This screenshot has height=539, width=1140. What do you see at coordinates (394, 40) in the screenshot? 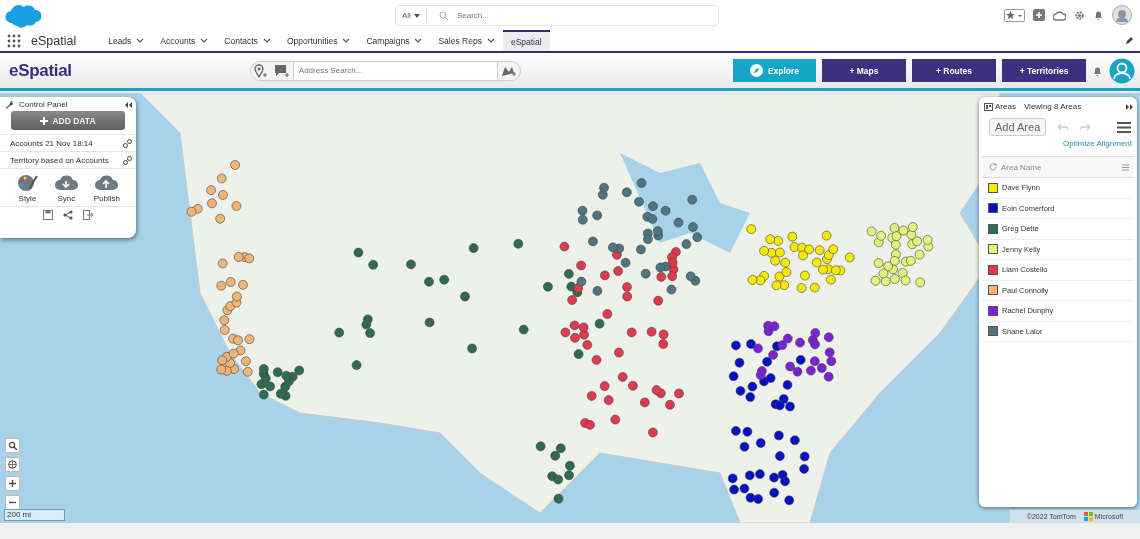
I see `nav-tab: Campaigns` at bounding box center [394, 40].